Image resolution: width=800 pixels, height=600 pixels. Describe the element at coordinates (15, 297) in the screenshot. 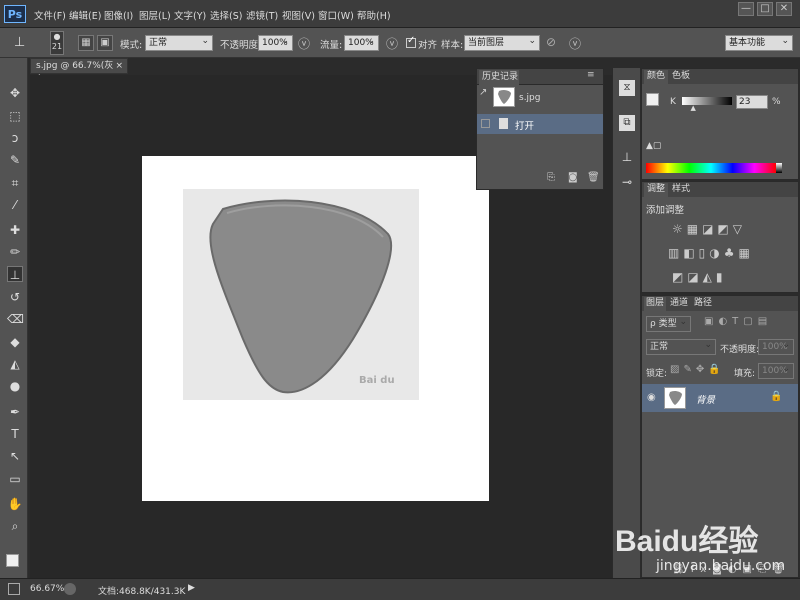

I see `history-brush-tool-icon: ↺` at that location.